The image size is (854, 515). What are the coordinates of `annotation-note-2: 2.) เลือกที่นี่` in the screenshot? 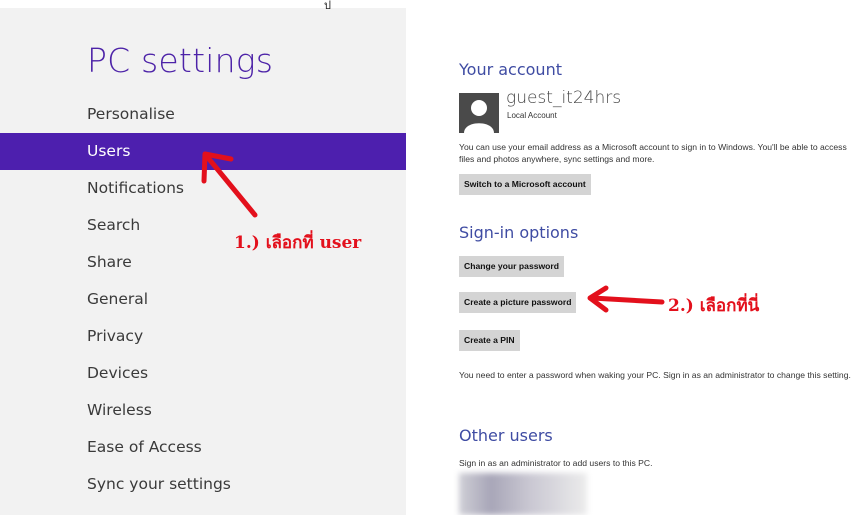 It's located at (714, 306).